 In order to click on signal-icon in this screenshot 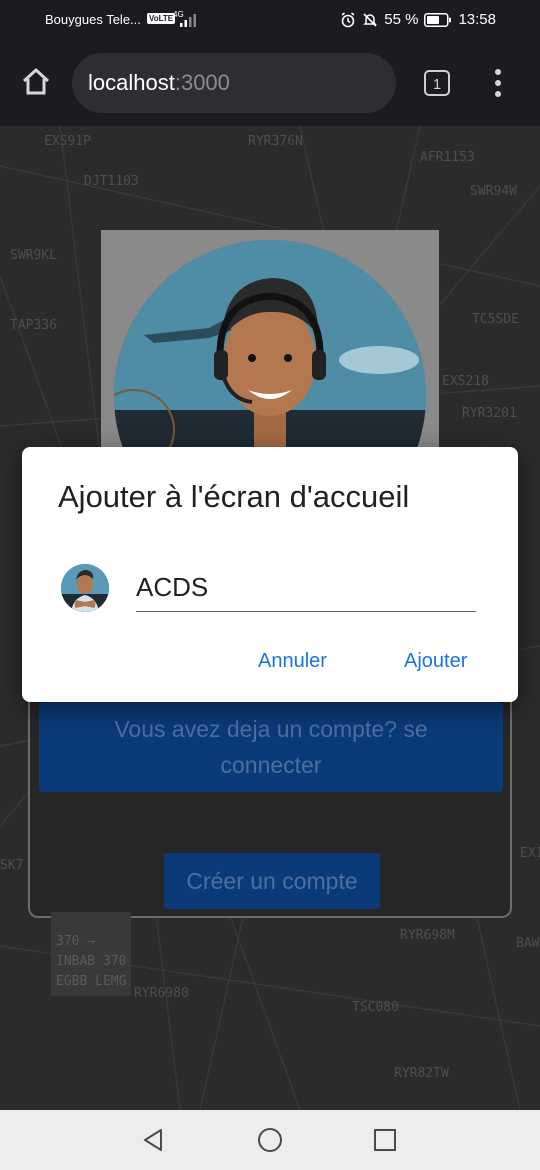, I will do `click(188, 20)`.